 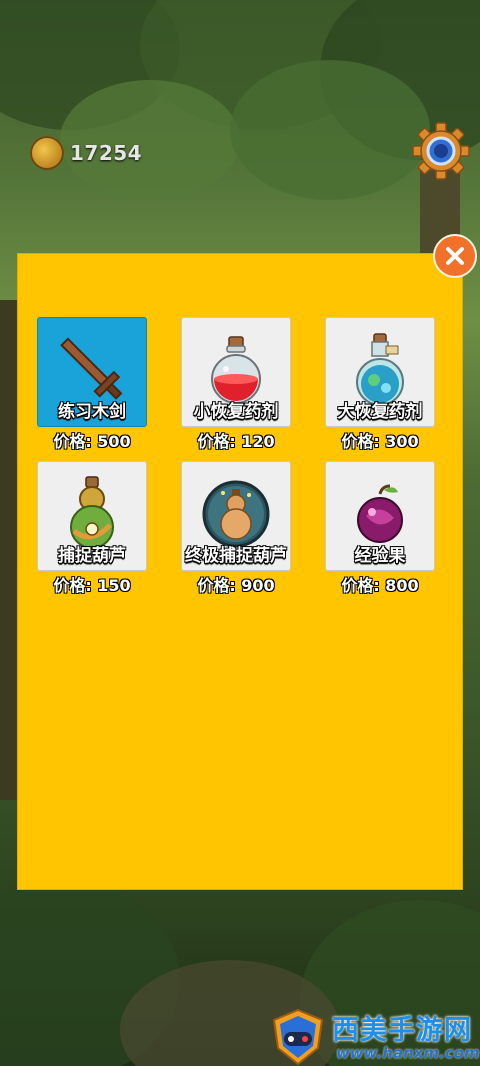 What do you see at coordinates (236, 441) in the screenshot?
I see `item-price: 价格: 120` at bounding box center [236, 441].